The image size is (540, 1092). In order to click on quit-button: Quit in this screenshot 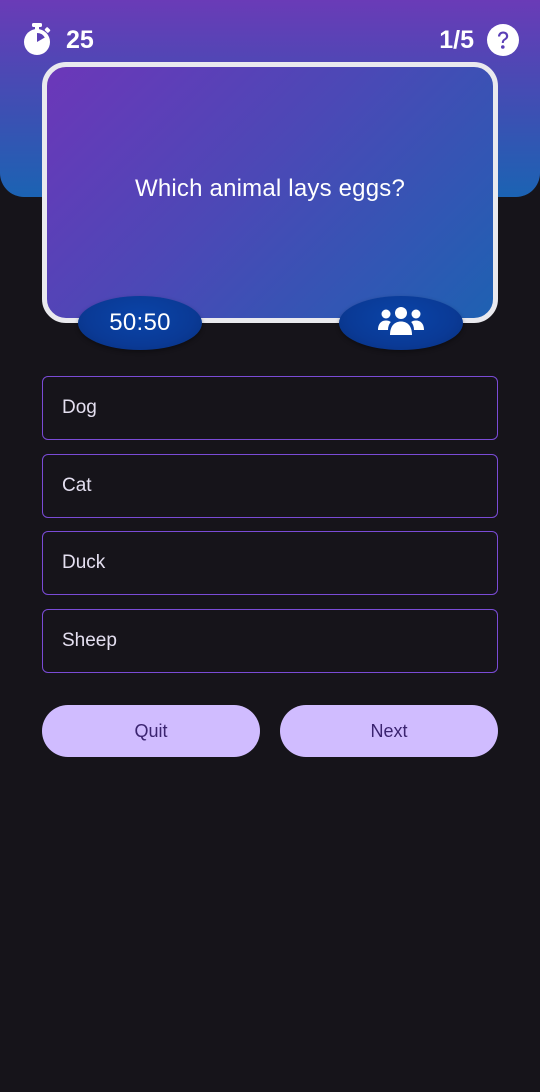, I will do `click(151, 731)`.